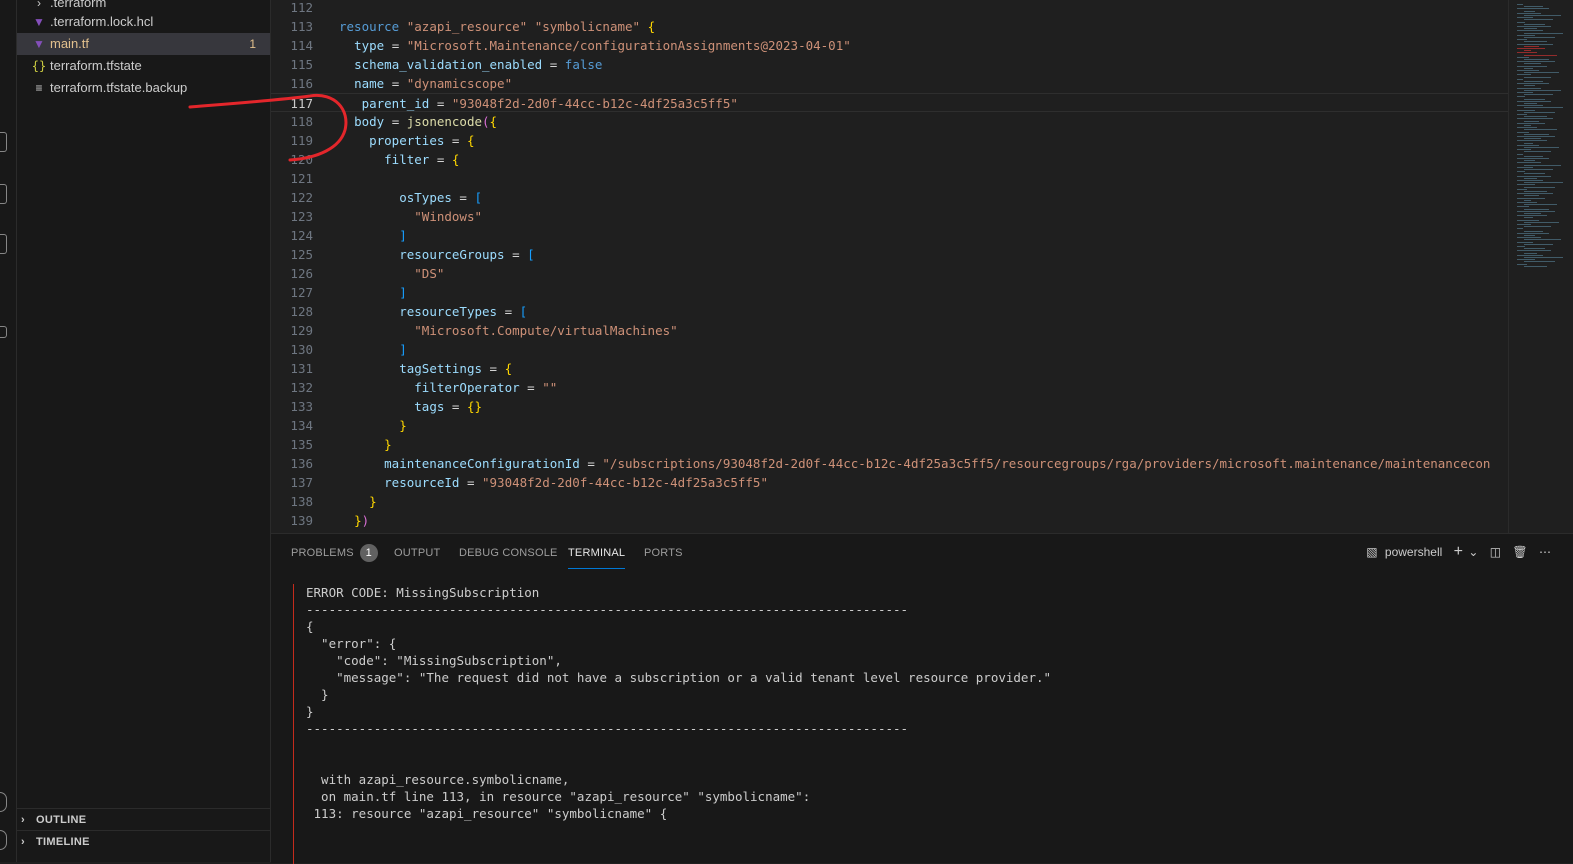  What do you see at coordinates (889, 235) in the screenshot?
I see `code-line: 124 ]` at bounding box center [889, 235].